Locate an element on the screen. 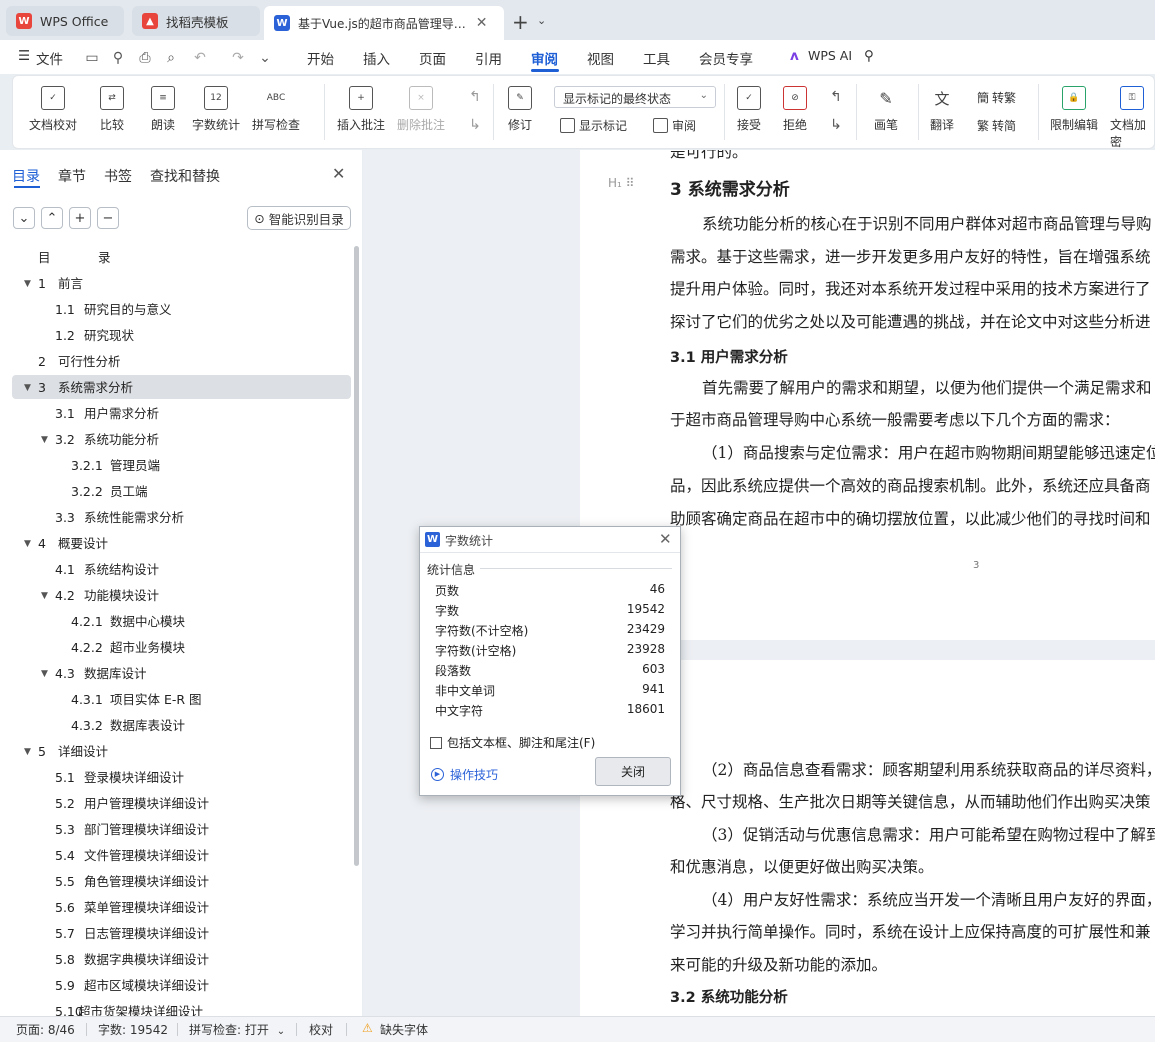  pen-button: ✎ 画笔 is located at coordinates (886, 109).